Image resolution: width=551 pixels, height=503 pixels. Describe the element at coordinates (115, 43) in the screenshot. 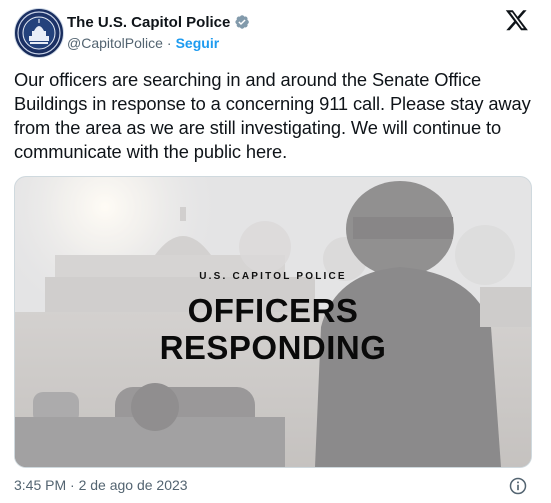

I see `author-handle: @CapitolPolice` at that location.